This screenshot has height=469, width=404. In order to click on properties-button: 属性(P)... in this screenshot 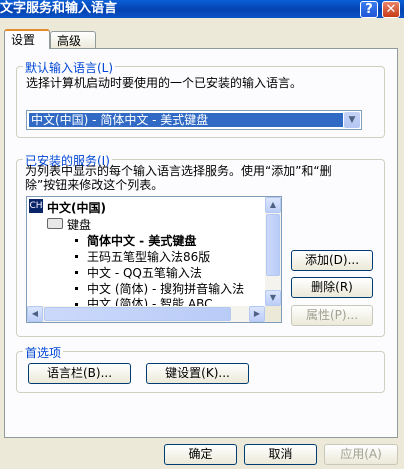, I will do `click(332, 315)`.